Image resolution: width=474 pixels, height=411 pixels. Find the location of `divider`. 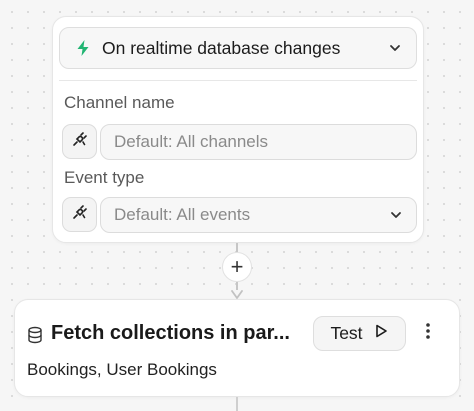

divider is located at coordinates (238, 80).